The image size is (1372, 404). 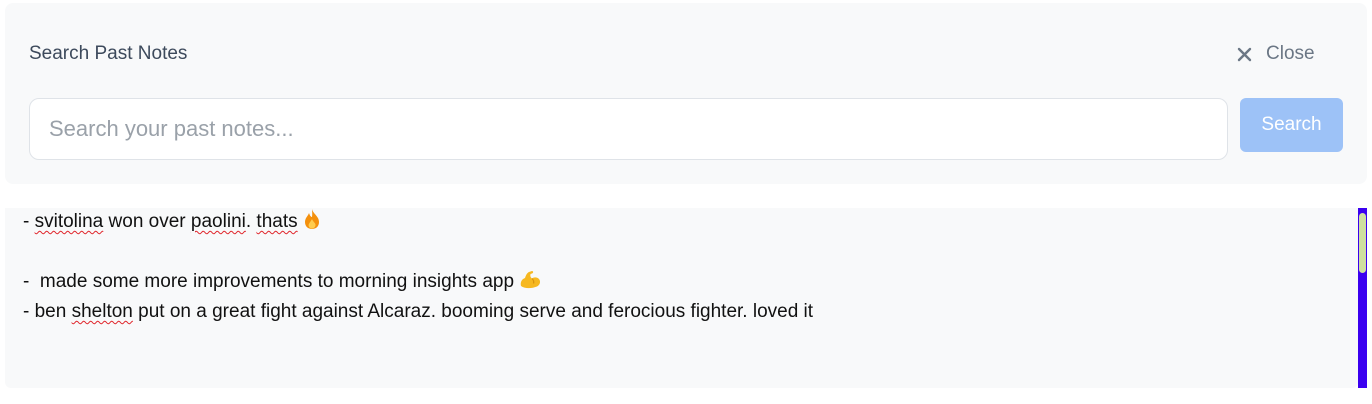 I want to click on scrollbar-thumb, so click(x=1362, y=243).